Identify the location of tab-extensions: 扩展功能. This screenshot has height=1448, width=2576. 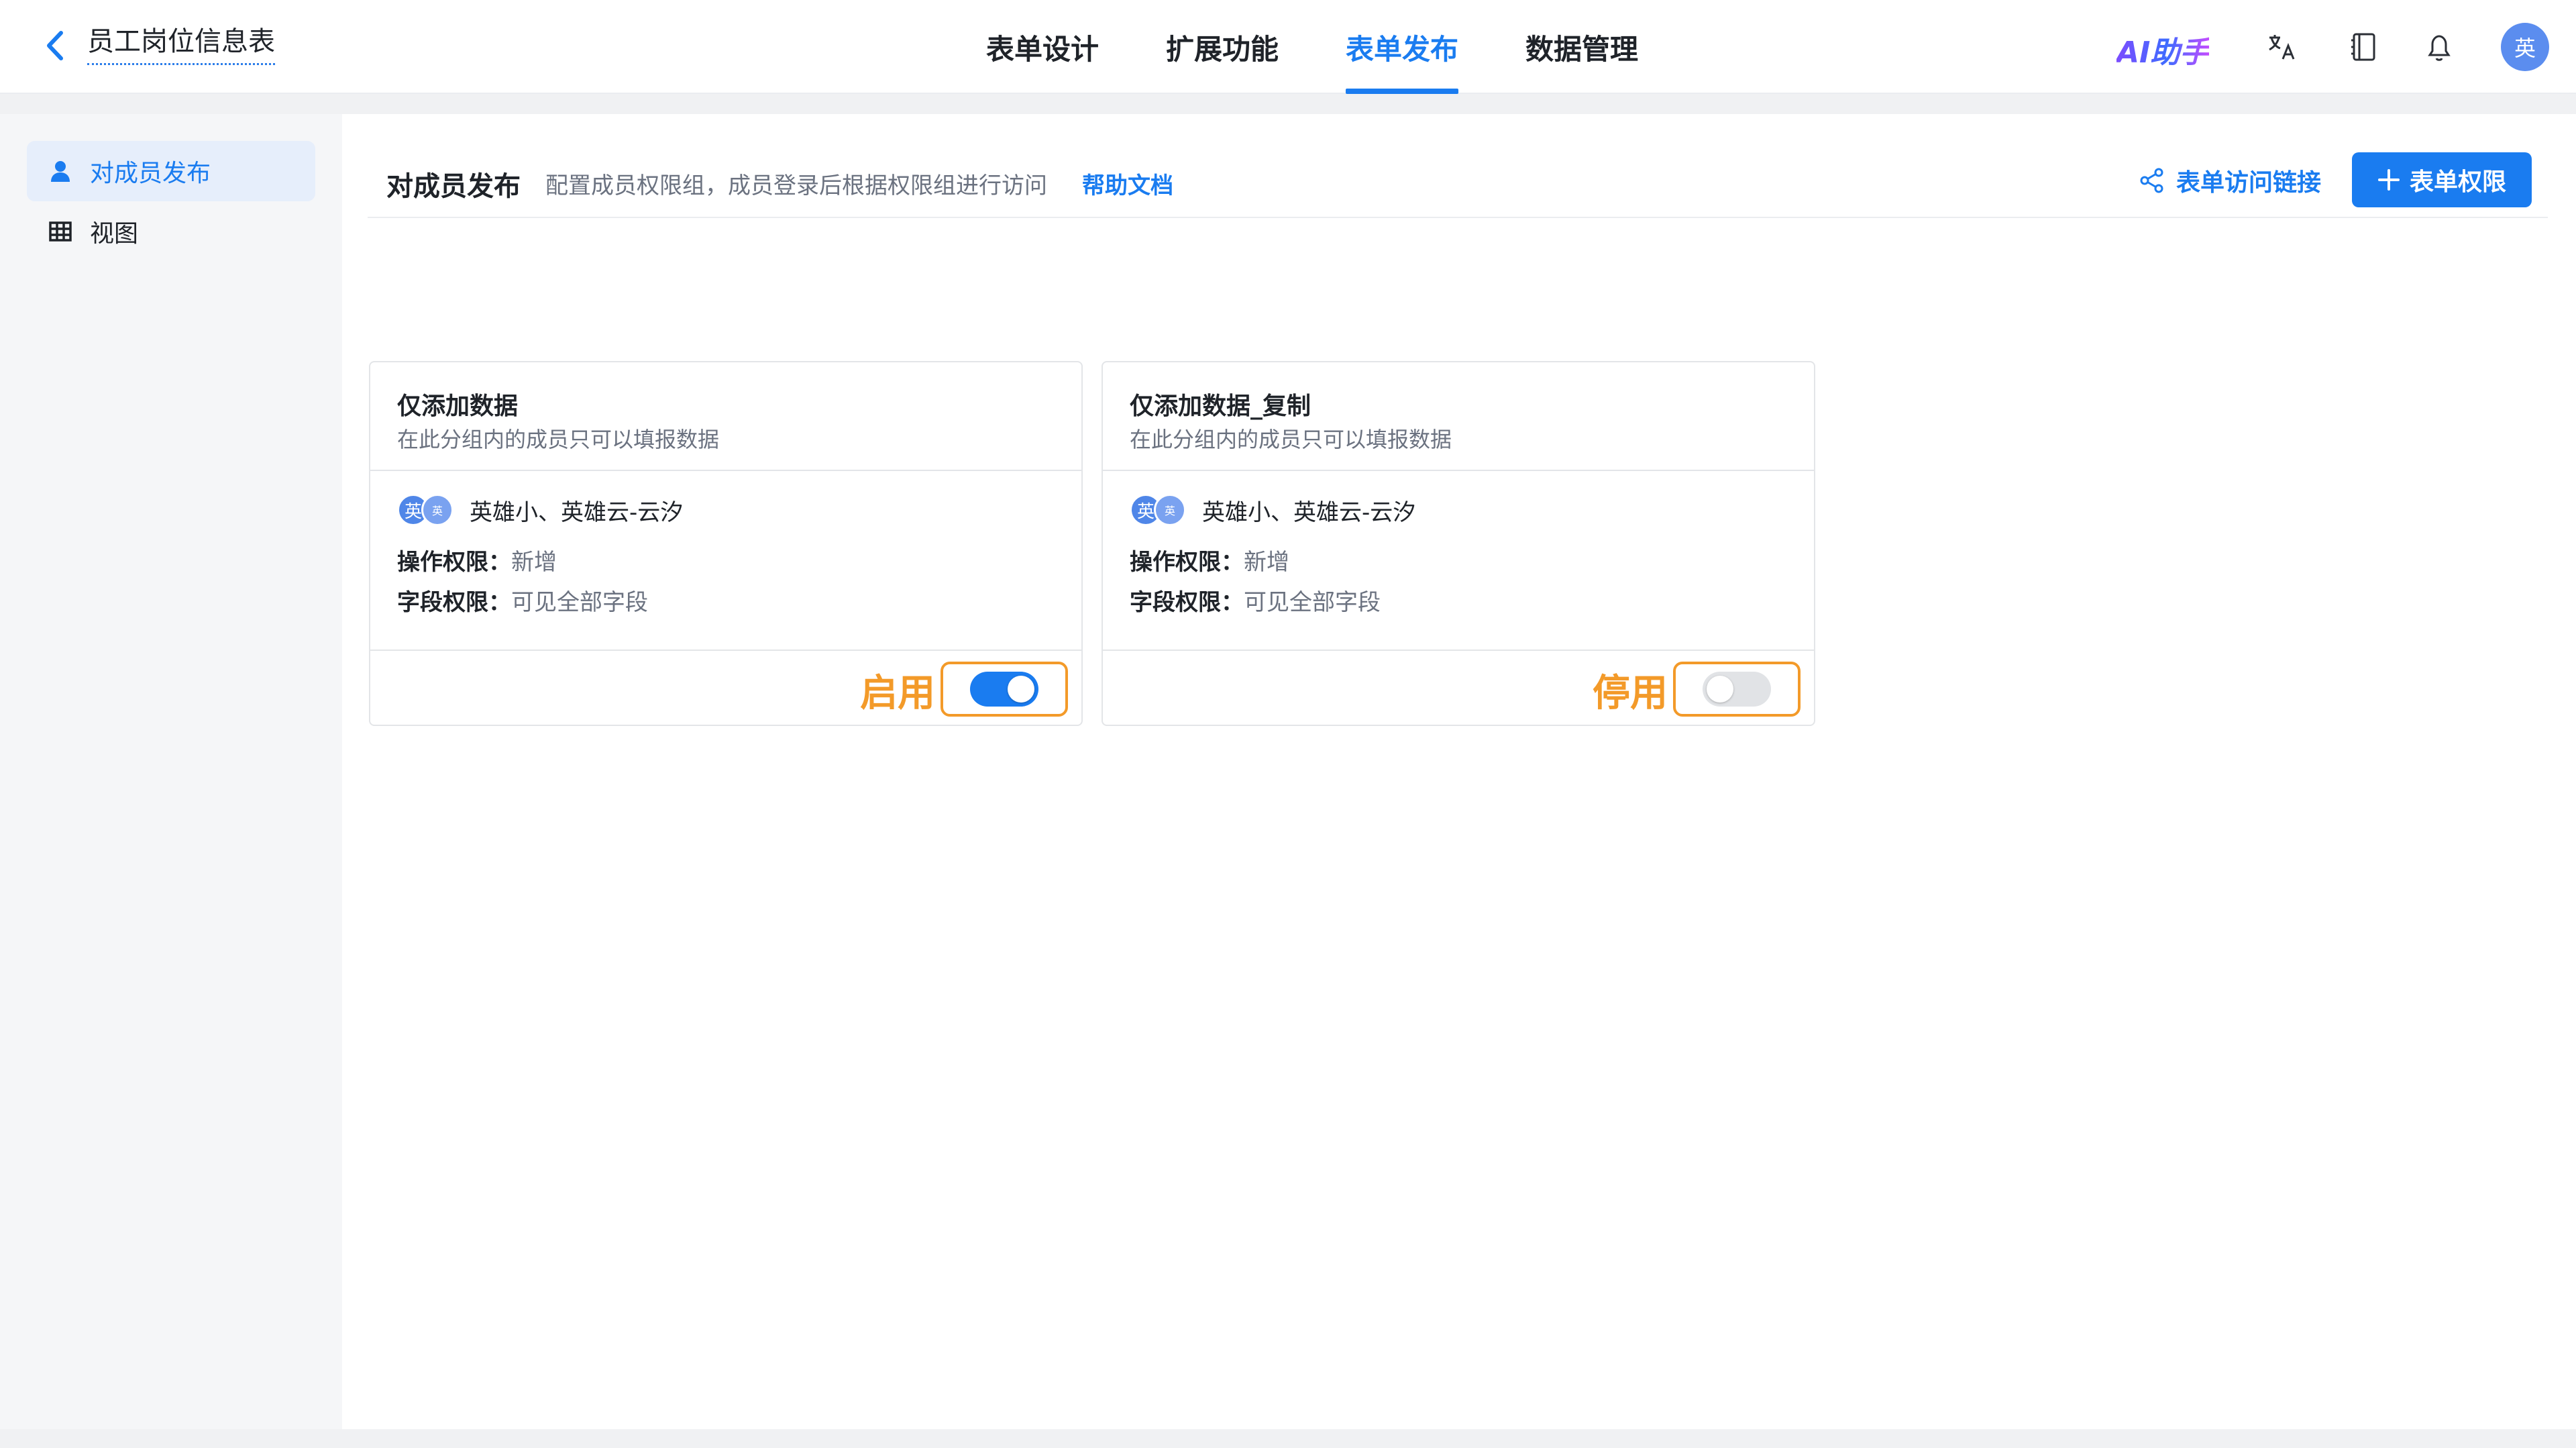
(1222, 47).